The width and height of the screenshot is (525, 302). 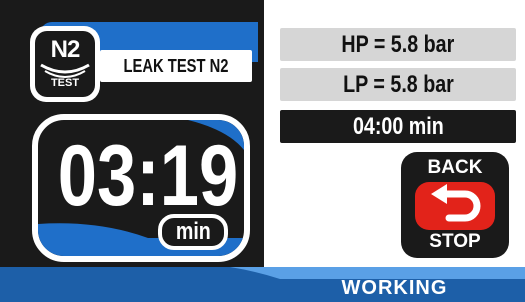 What do you see at coordinates (394, 288) in the screenshot?
I see `status-text: WORKING` at bounding box center [394, 288].